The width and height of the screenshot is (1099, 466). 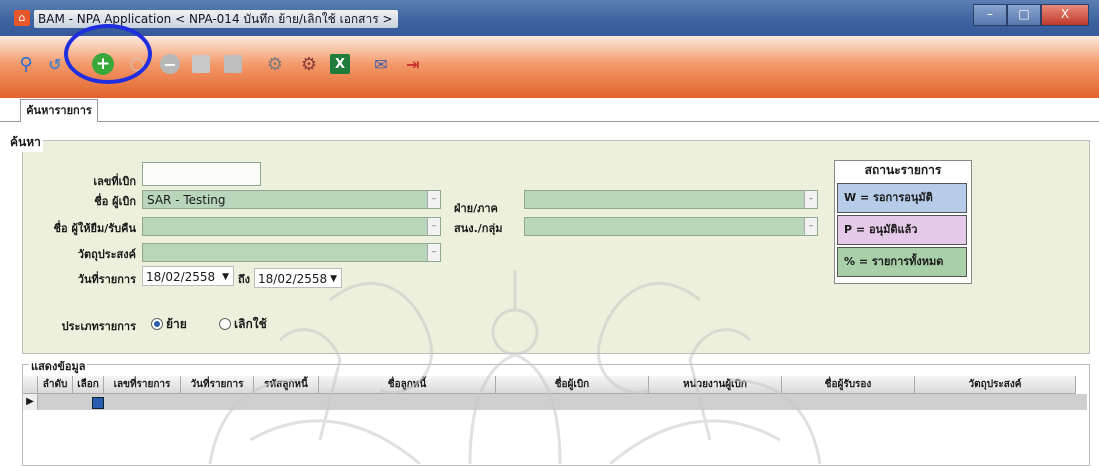 What do you see at coordinates (106, 279) in the screenshot?
I see `date-label: วันที่รายการ` at bounding box center [106, 279].